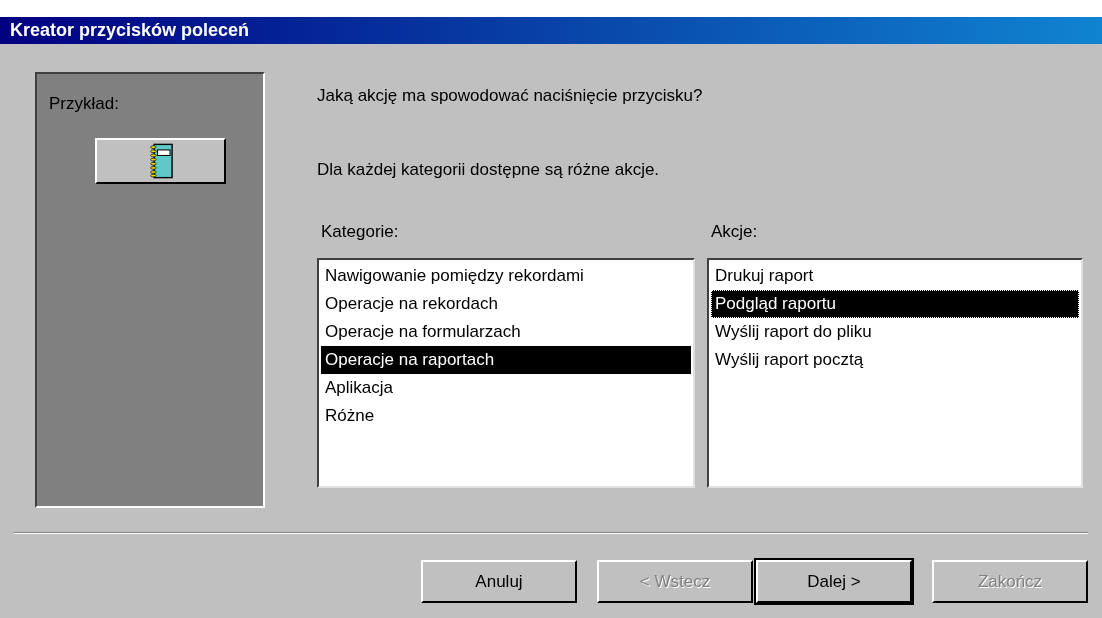 The image size is (1102, 618). I want to click on window-title: Kreator przycisków poleceń, so click(130, 30).